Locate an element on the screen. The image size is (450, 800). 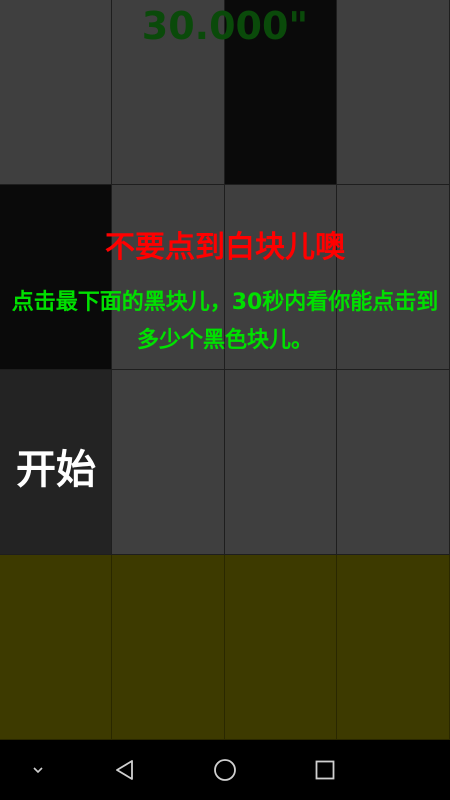
instruction-text: 点击最下面的黑块儿，30秒内看你能点击到多少个黑色块儿。 is located at coordinates (225, 321).